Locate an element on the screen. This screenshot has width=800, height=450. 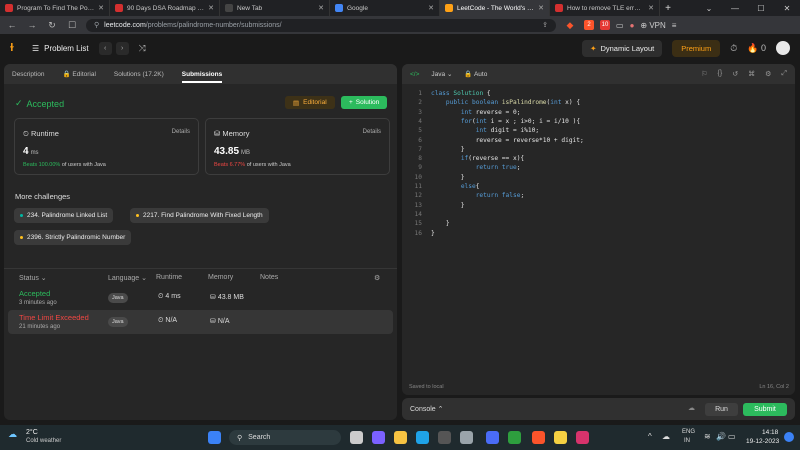
code-line: 4 for(int i = x ; i>0; i = i/10 ){ is located at coordinates (598, 122).